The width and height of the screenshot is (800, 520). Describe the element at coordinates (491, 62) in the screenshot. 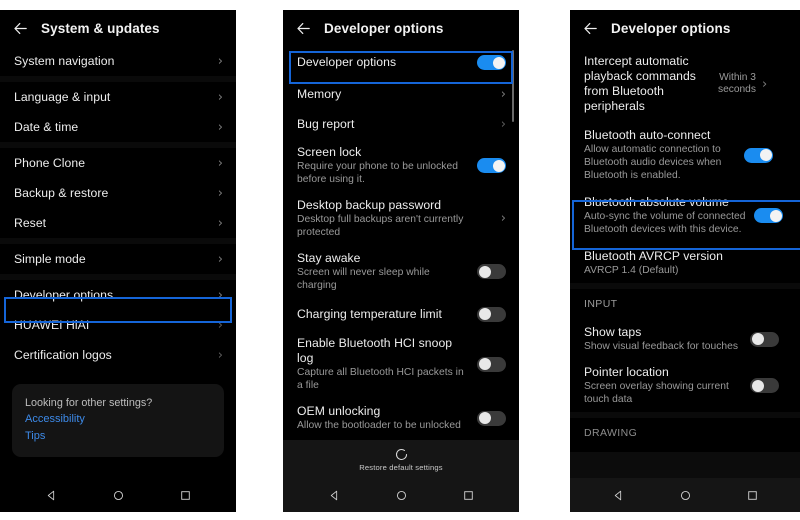

I see `toggle-developer-options` at that location.